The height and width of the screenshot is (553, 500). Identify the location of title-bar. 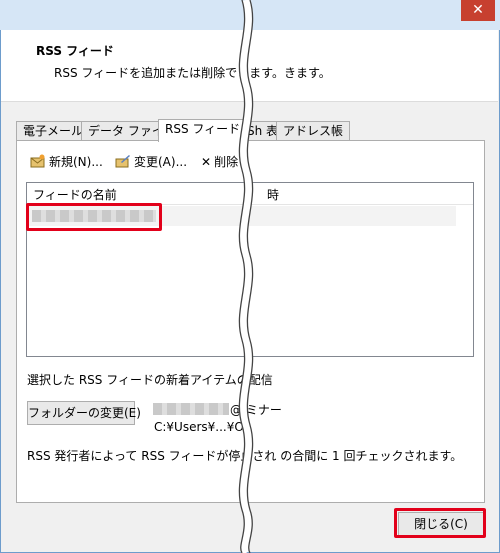
(250, 15).